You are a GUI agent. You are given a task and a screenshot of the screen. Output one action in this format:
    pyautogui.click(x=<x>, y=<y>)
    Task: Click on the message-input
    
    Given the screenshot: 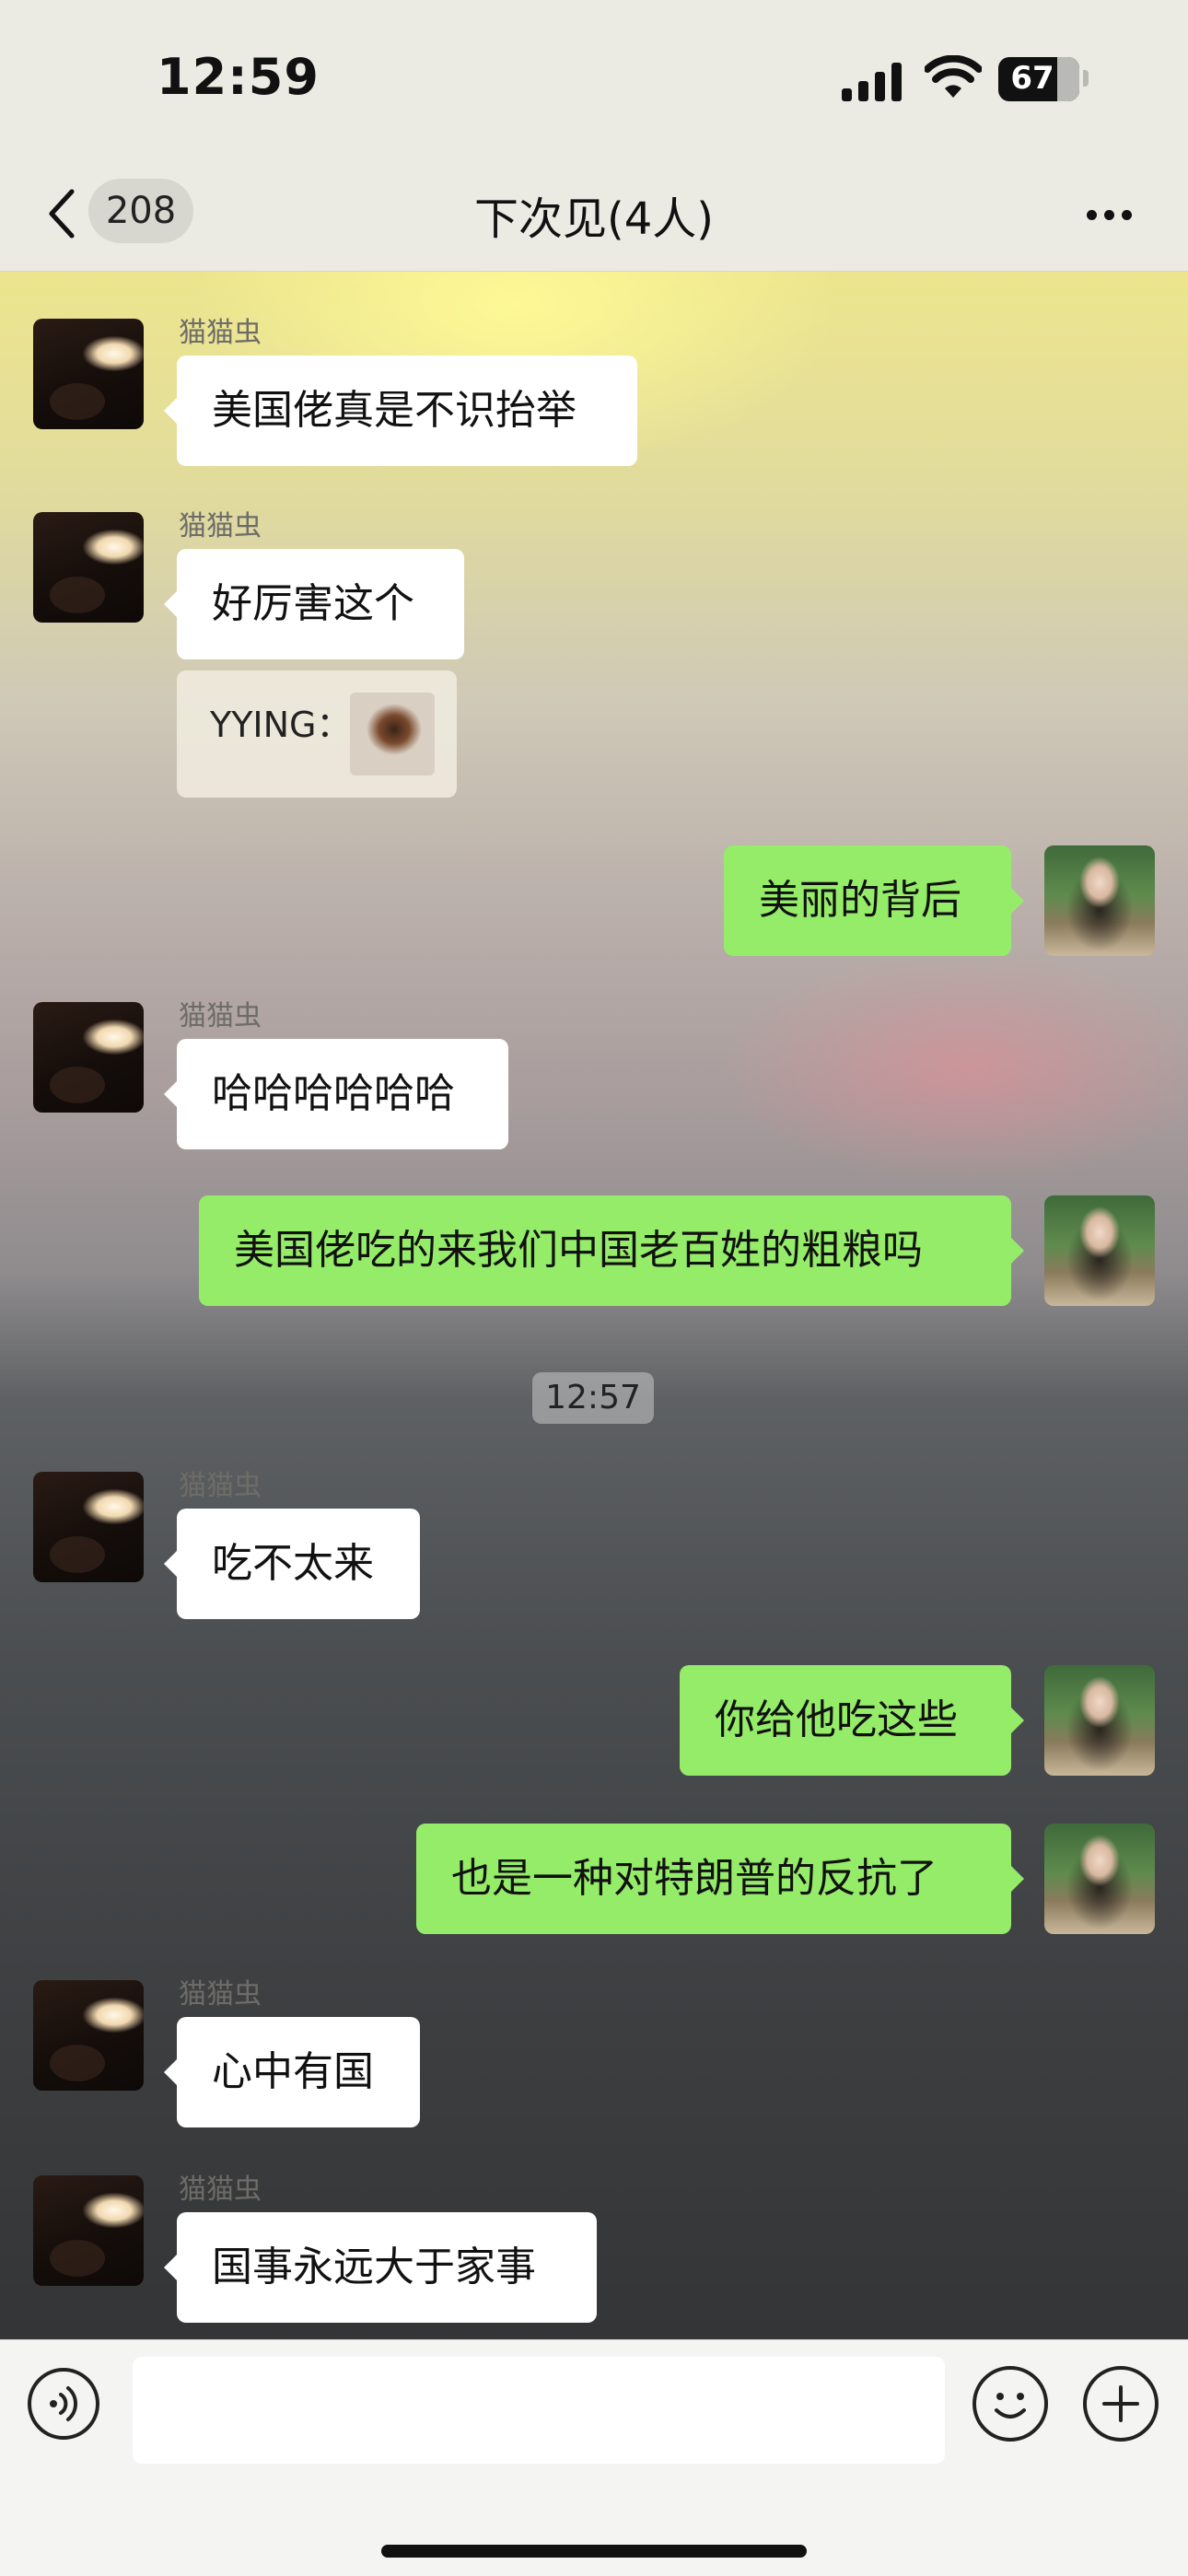 What is the action you would take?
    pyautogui.click(x=539, y=2410)
    